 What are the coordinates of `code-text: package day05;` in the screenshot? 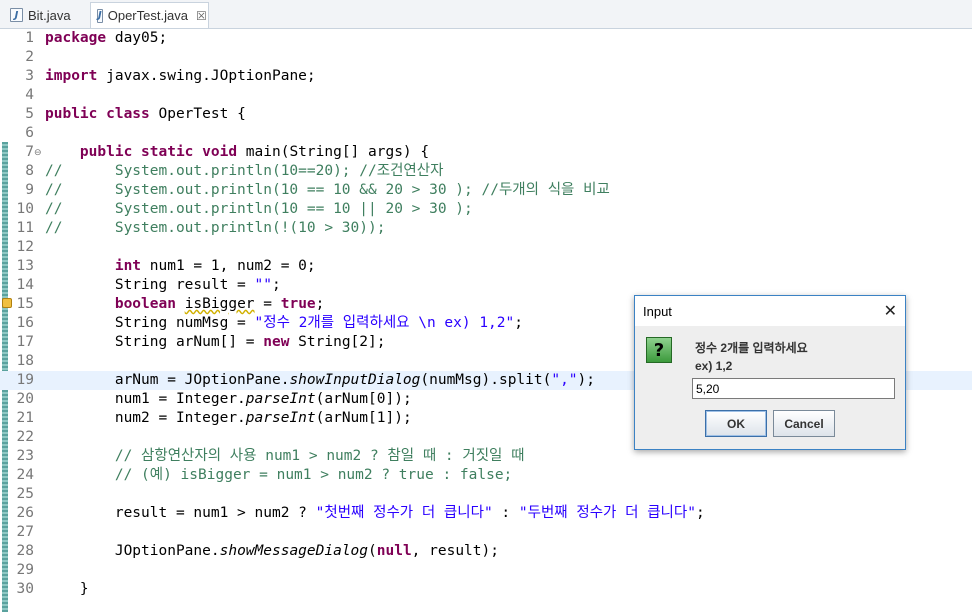 It's located at (106, 38).